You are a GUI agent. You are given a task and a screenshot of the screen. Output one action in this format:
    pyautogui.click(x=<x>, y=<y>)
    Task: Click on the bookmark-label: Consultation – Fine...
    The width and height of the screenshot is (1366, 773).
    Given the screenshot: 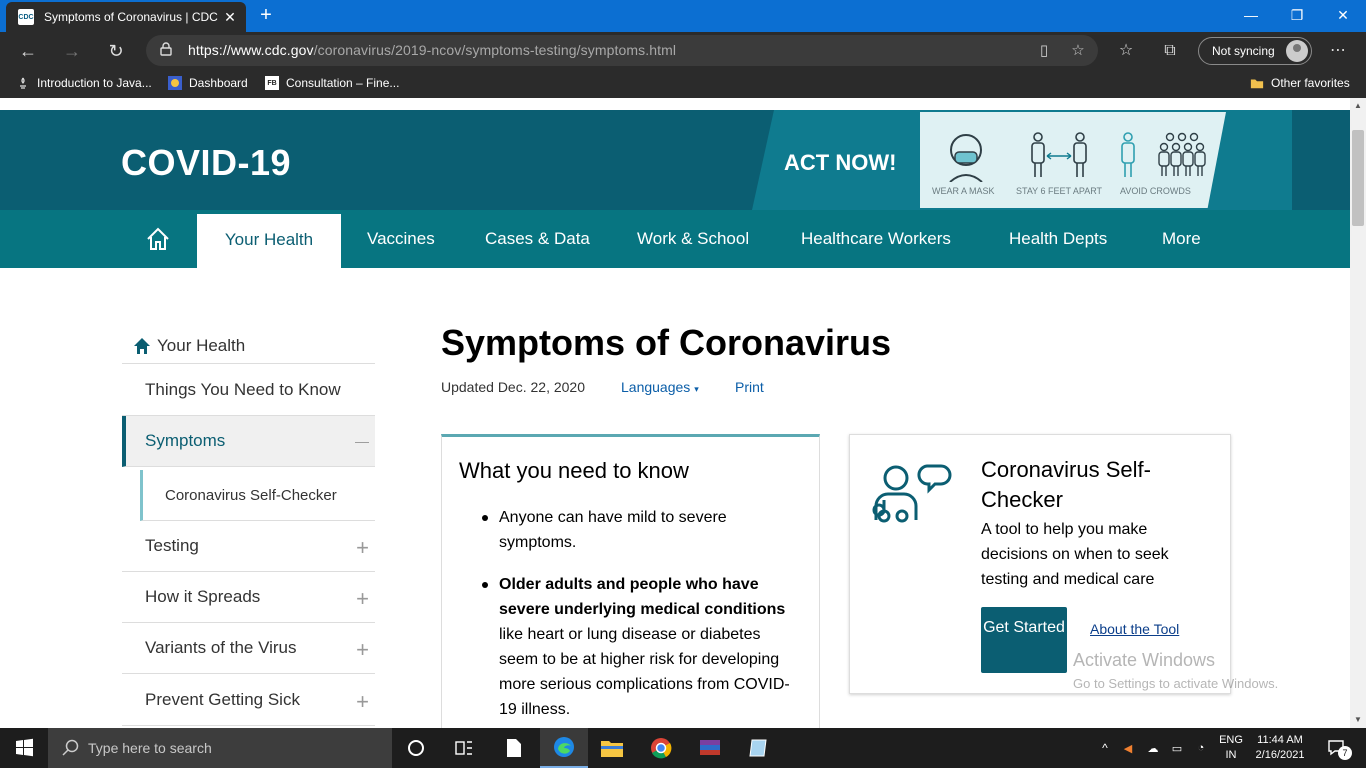 What is the action you would take?
    pyautogui.click(x=343, y=83)
    